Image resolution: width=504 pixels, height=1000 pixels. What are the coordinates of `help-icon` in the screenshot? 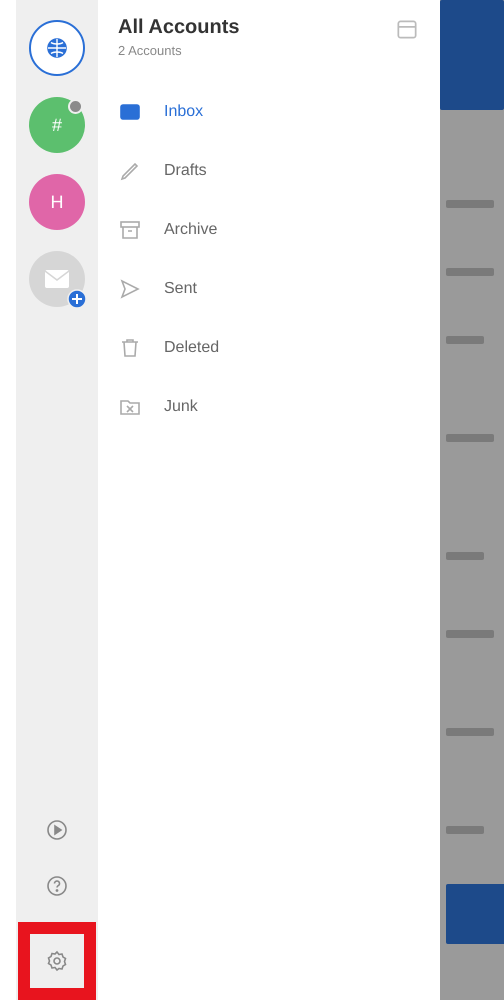 It's located at (57, 886).